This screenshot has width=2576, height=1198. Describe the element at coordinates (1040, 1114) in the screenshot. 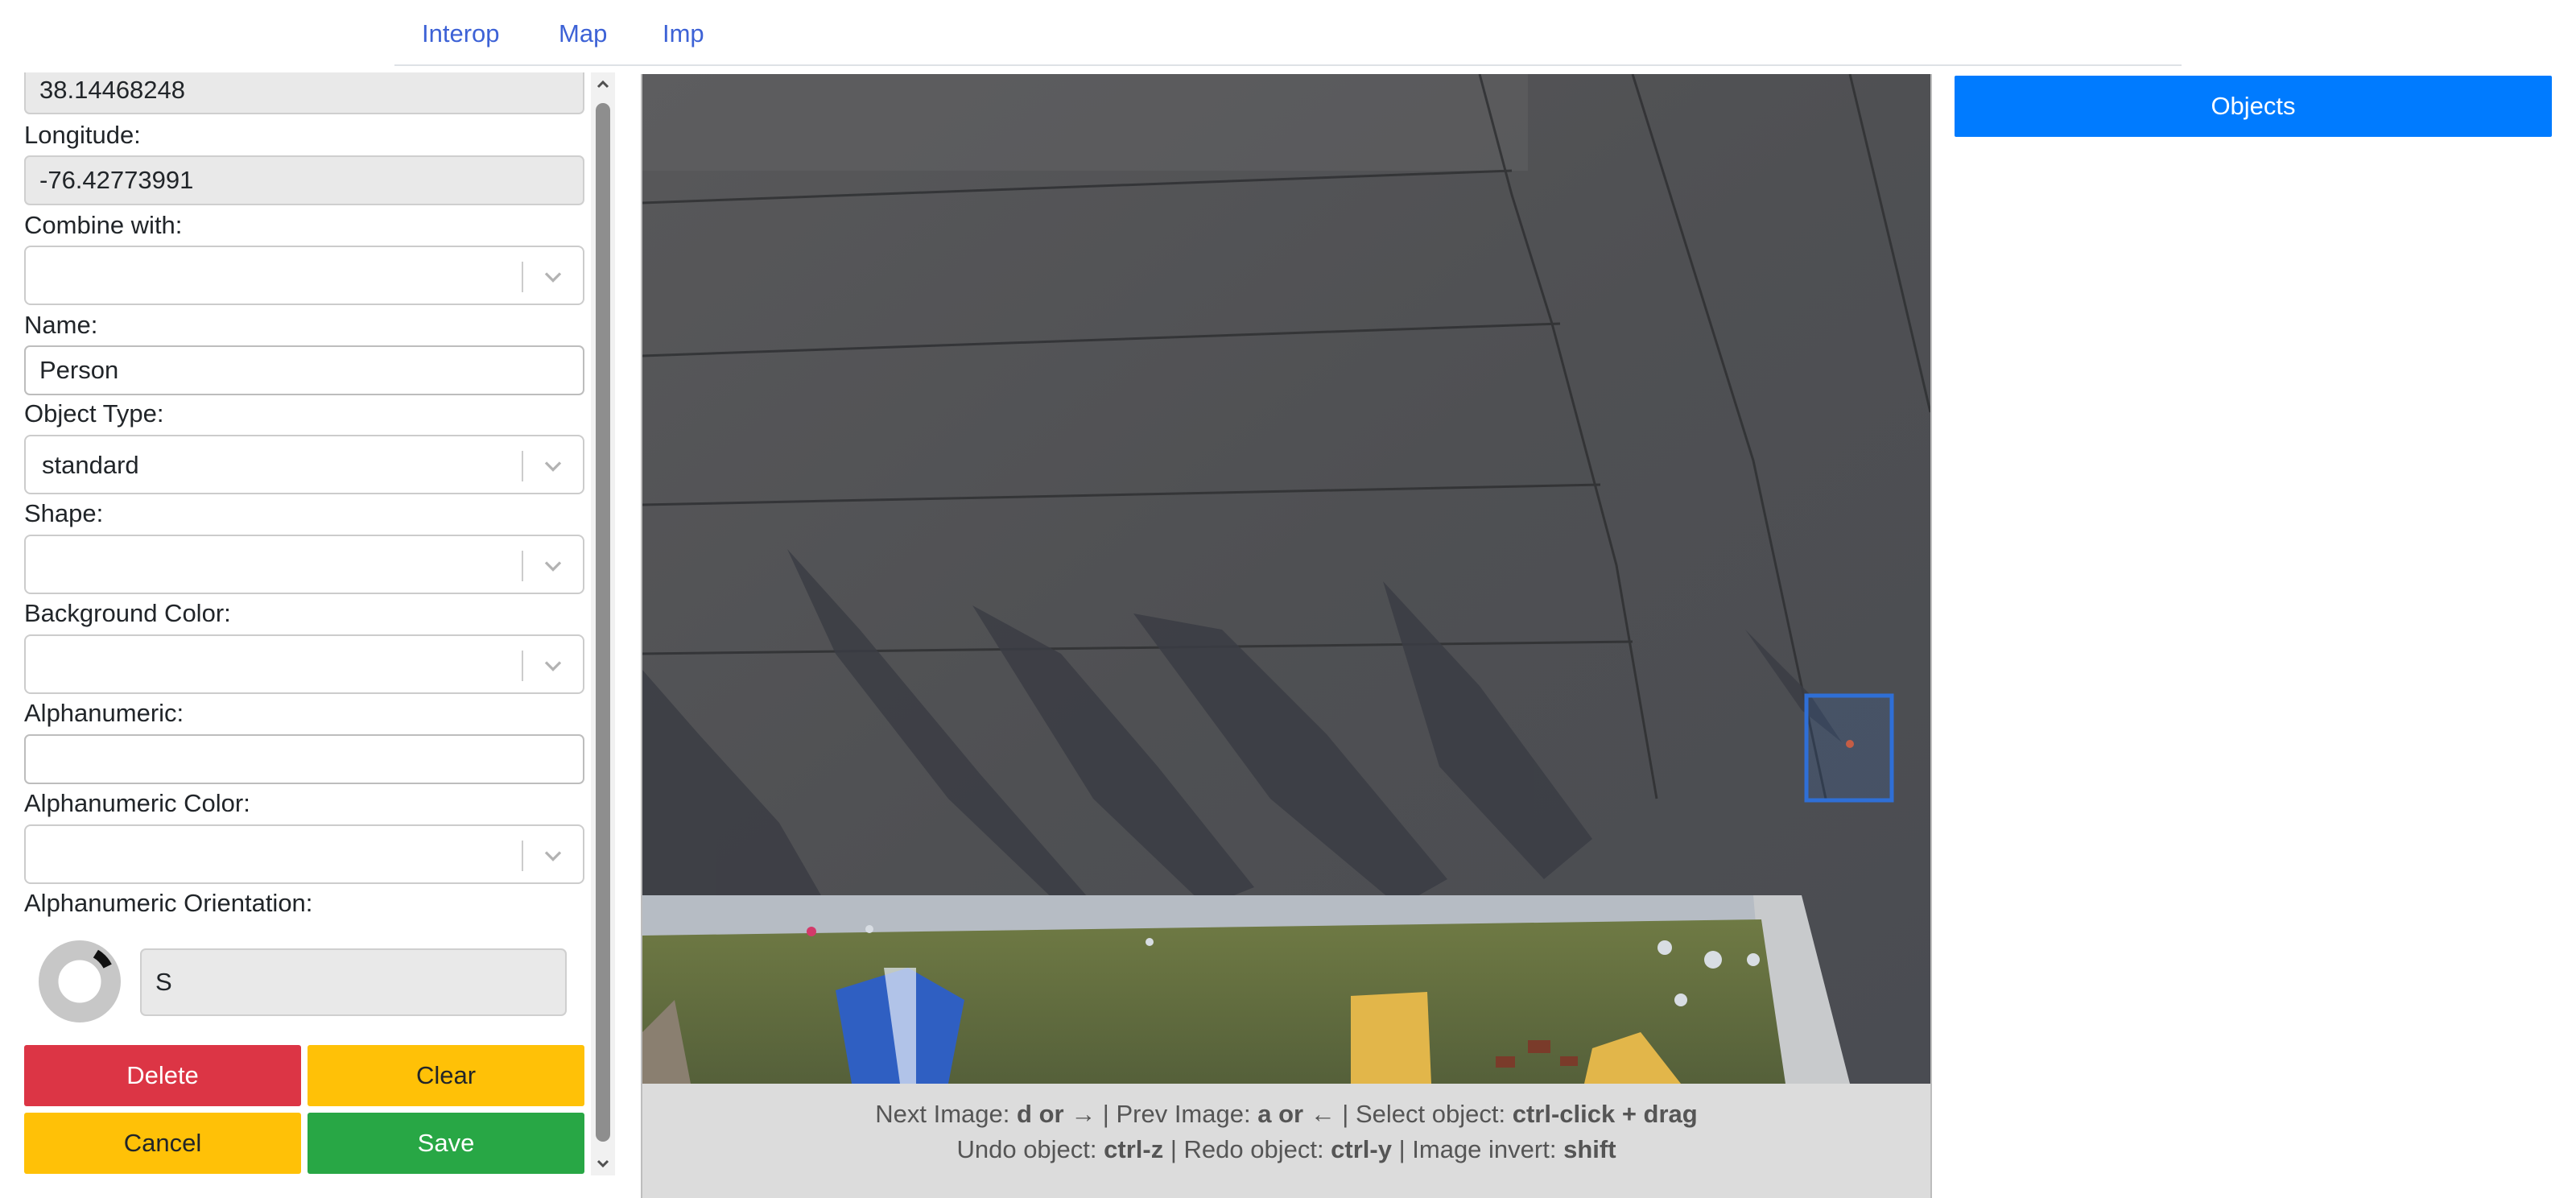

I see `help-key: d or` at that location.